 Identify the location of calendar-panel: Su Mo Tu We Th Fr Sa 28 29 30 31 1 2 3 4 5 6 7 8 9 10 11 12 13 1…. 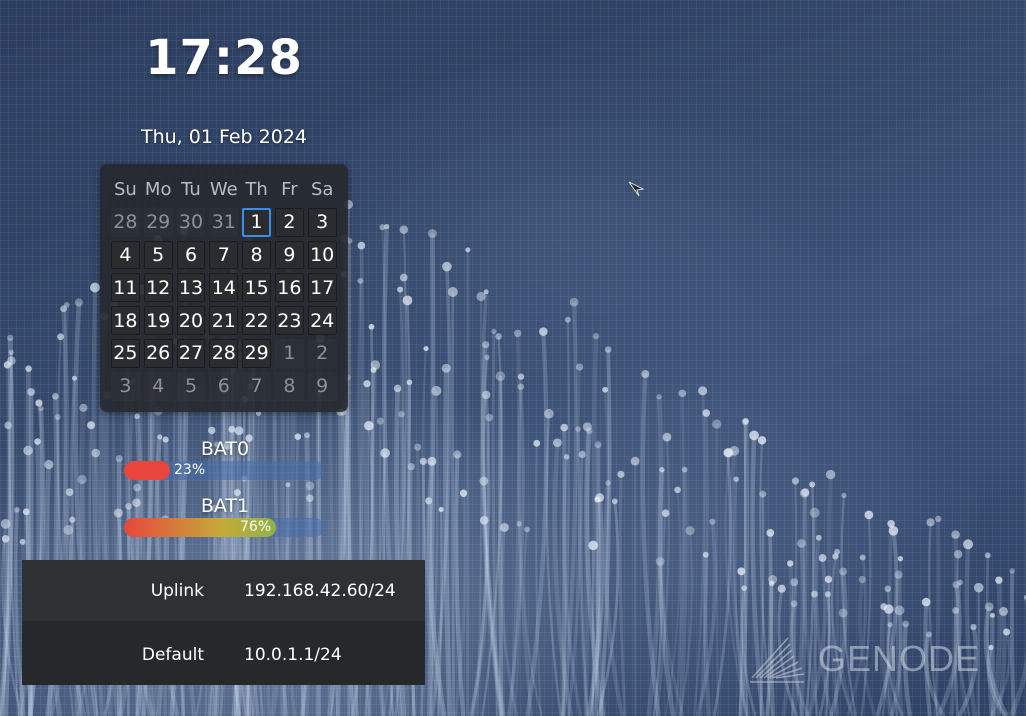
(224, 288).